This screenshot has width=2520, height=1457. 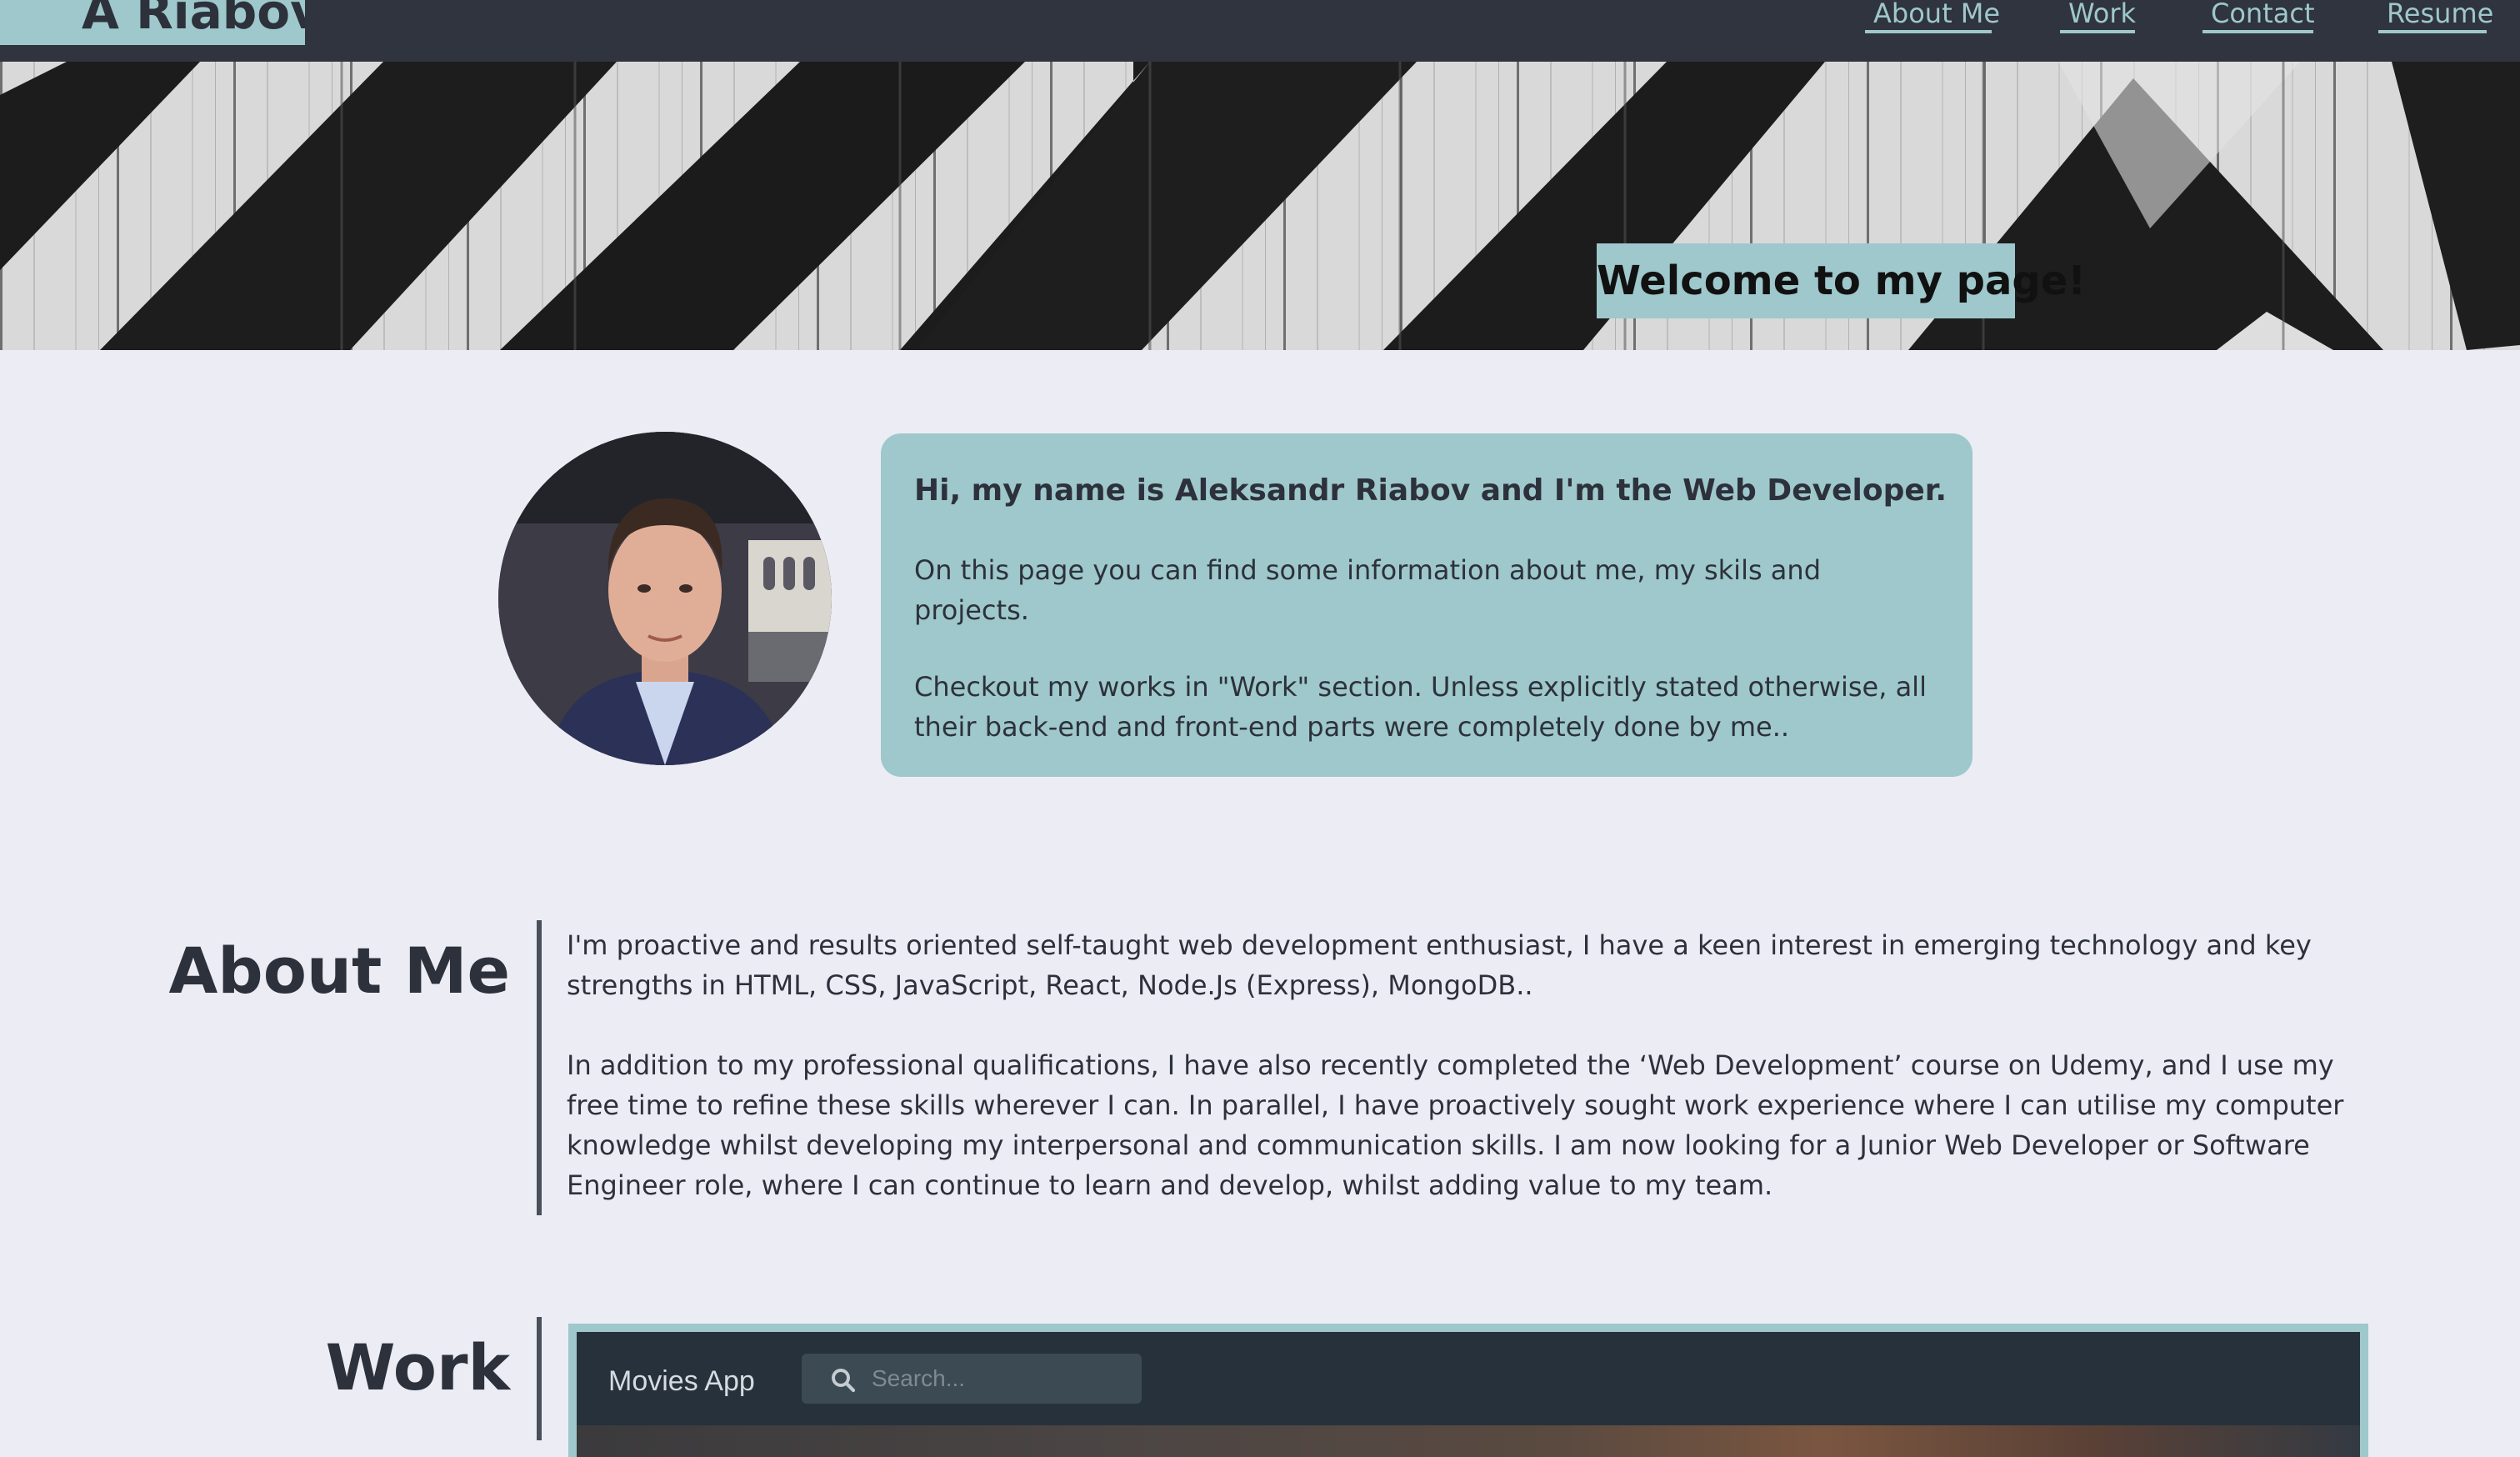 I want to click on search-icon, so click(x=844, y=1381).